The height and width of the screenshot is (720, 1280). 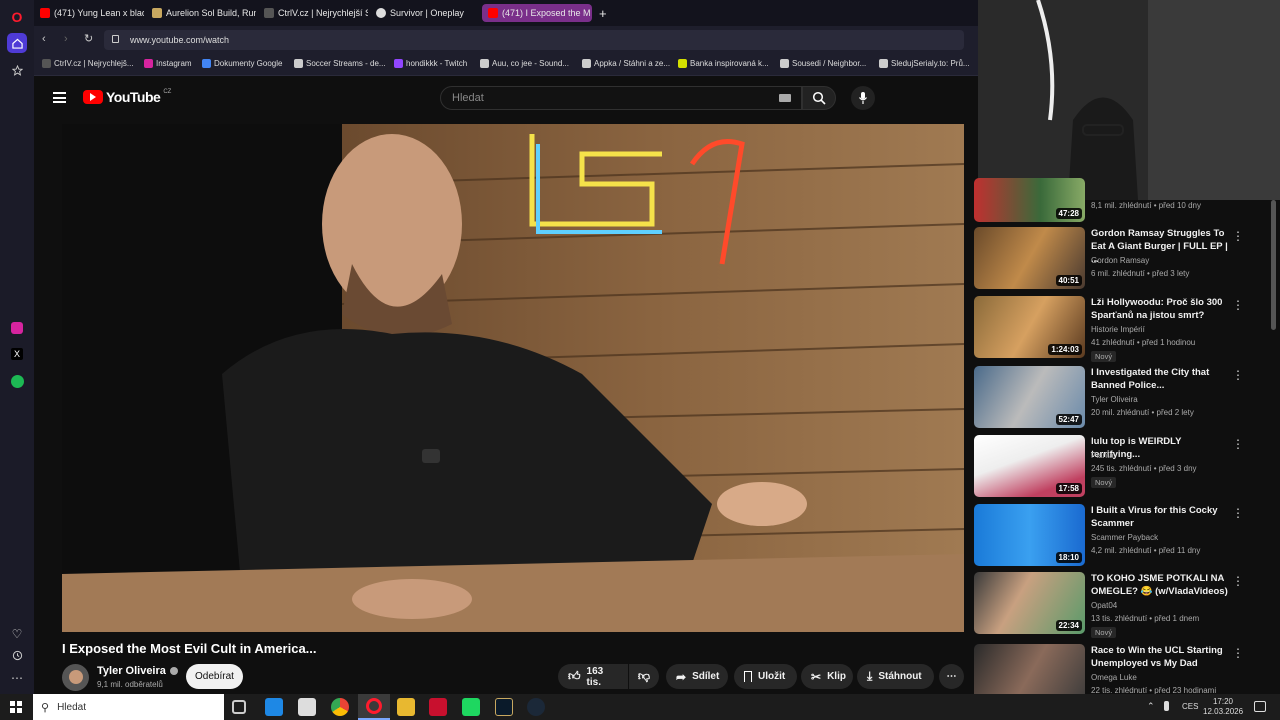 I want to click on star-icon, so click(x=17, y=70).